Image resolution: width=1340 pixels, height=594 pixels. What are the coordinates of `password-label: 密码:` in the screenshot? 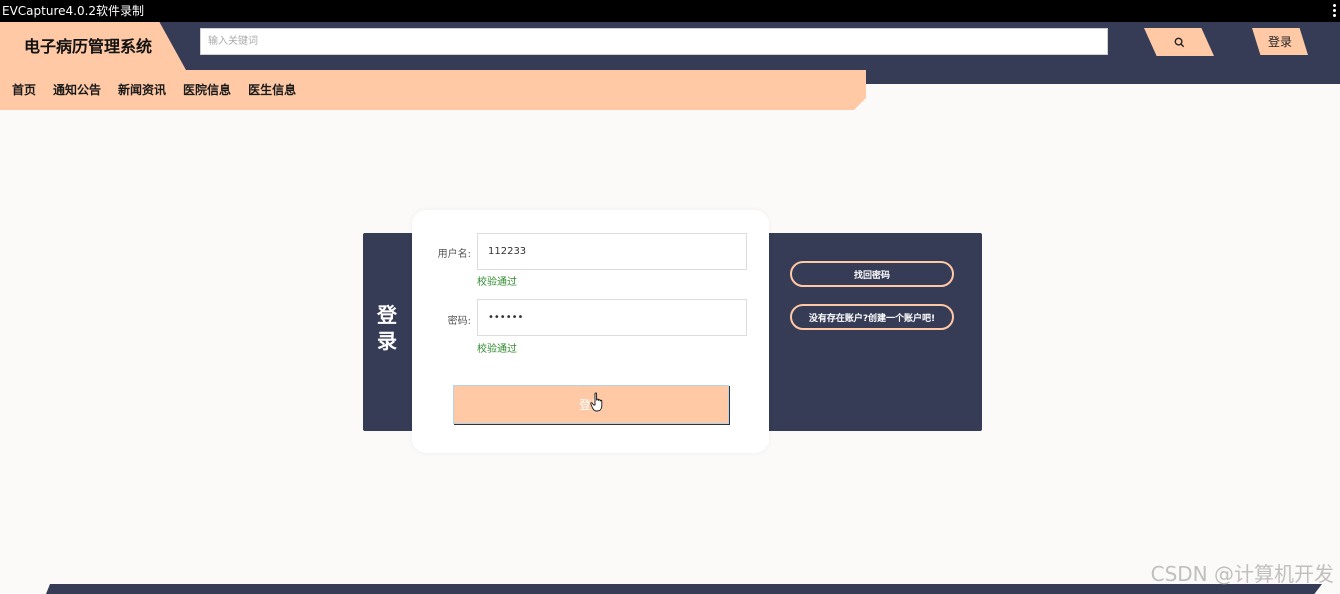 It's located at (459, 321).